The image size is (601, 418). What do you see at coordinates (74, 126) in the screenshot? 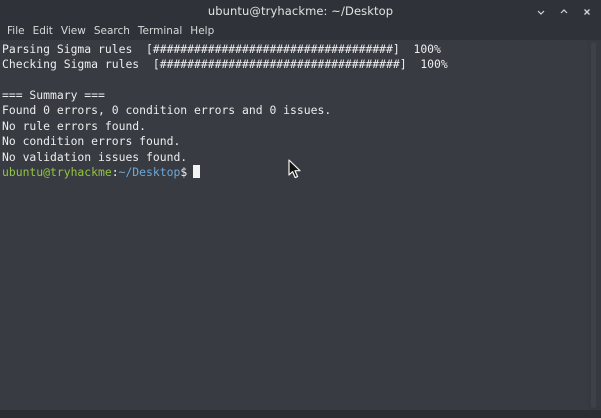
I see `terminal-line-no-rule-errors: No rule errors found.` at bounding box center [74, 126].